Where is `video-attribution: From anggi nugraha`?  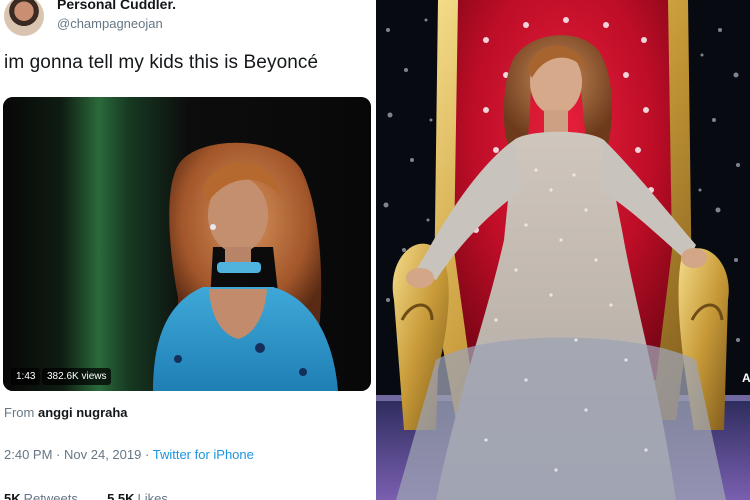
video-attribution: From anggi nugraha is located at coordinates (66, 412).